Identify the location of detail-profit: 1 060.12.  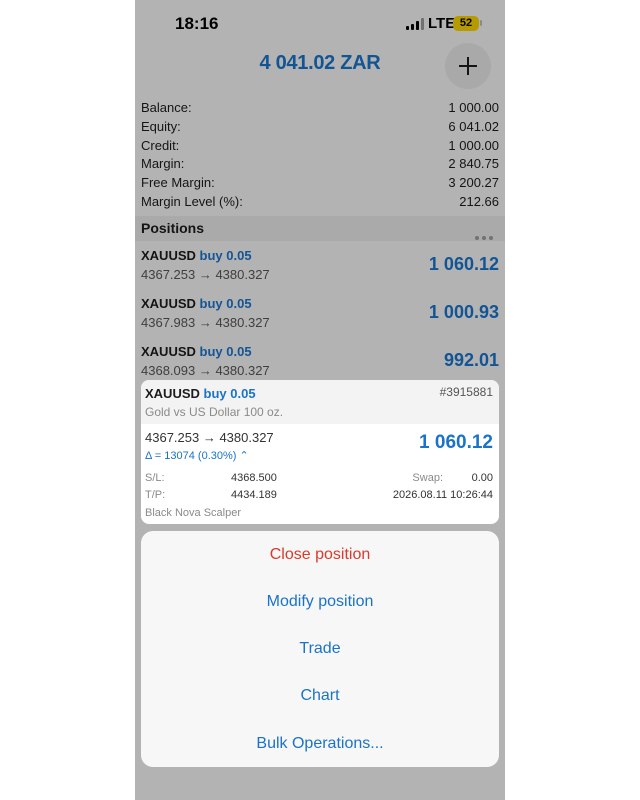
(456, 442).